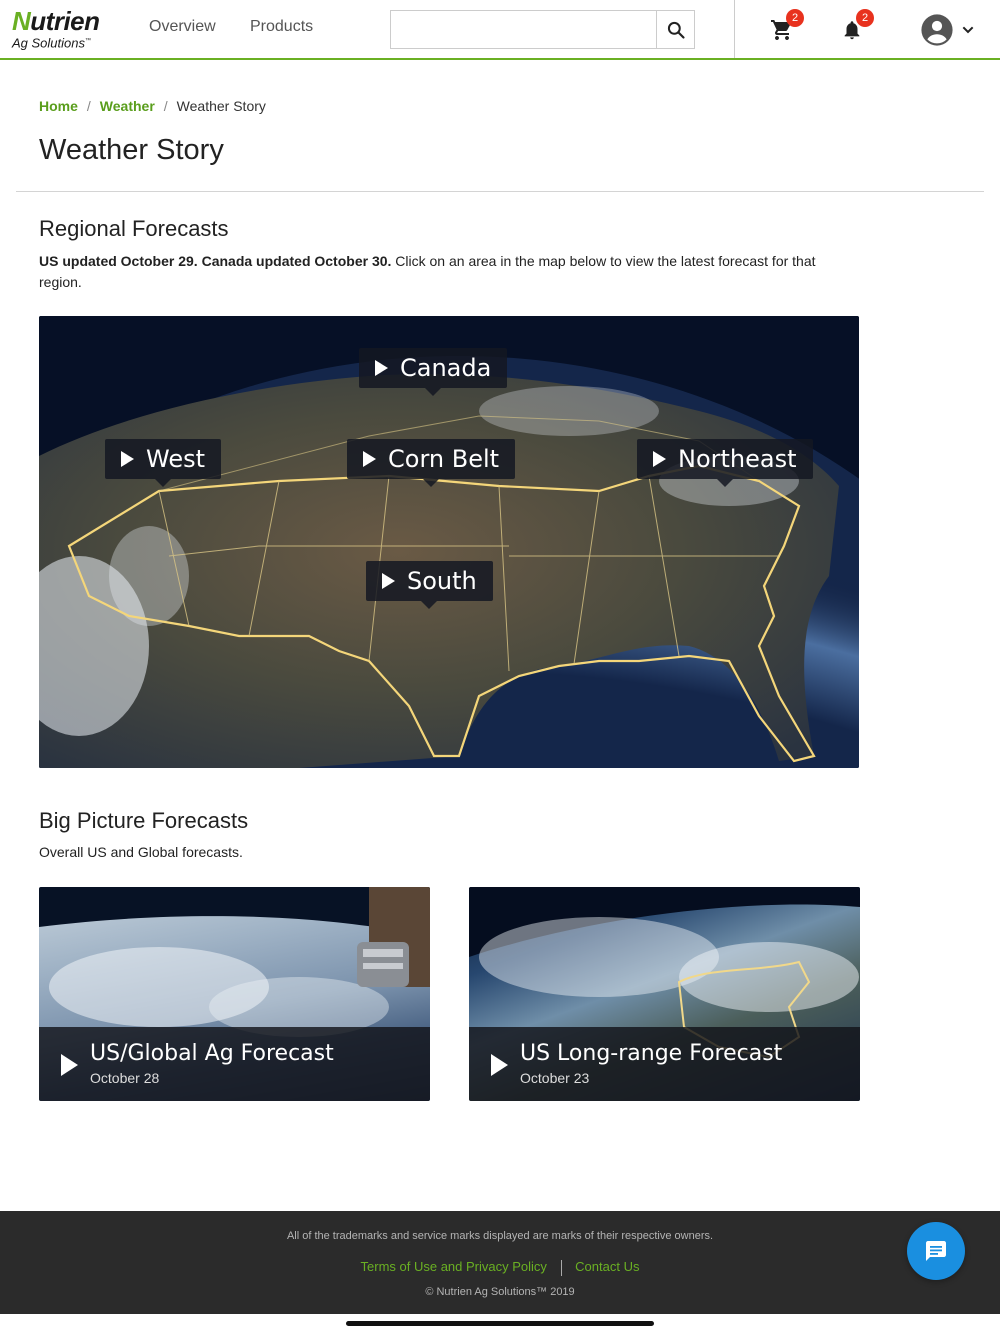 The width and height of the screenshot is (1000, 1334). Describe the element at coordinates (51, 43) in the screenshot. I see `logo-subtitle: Ag Solutions™` at that location.